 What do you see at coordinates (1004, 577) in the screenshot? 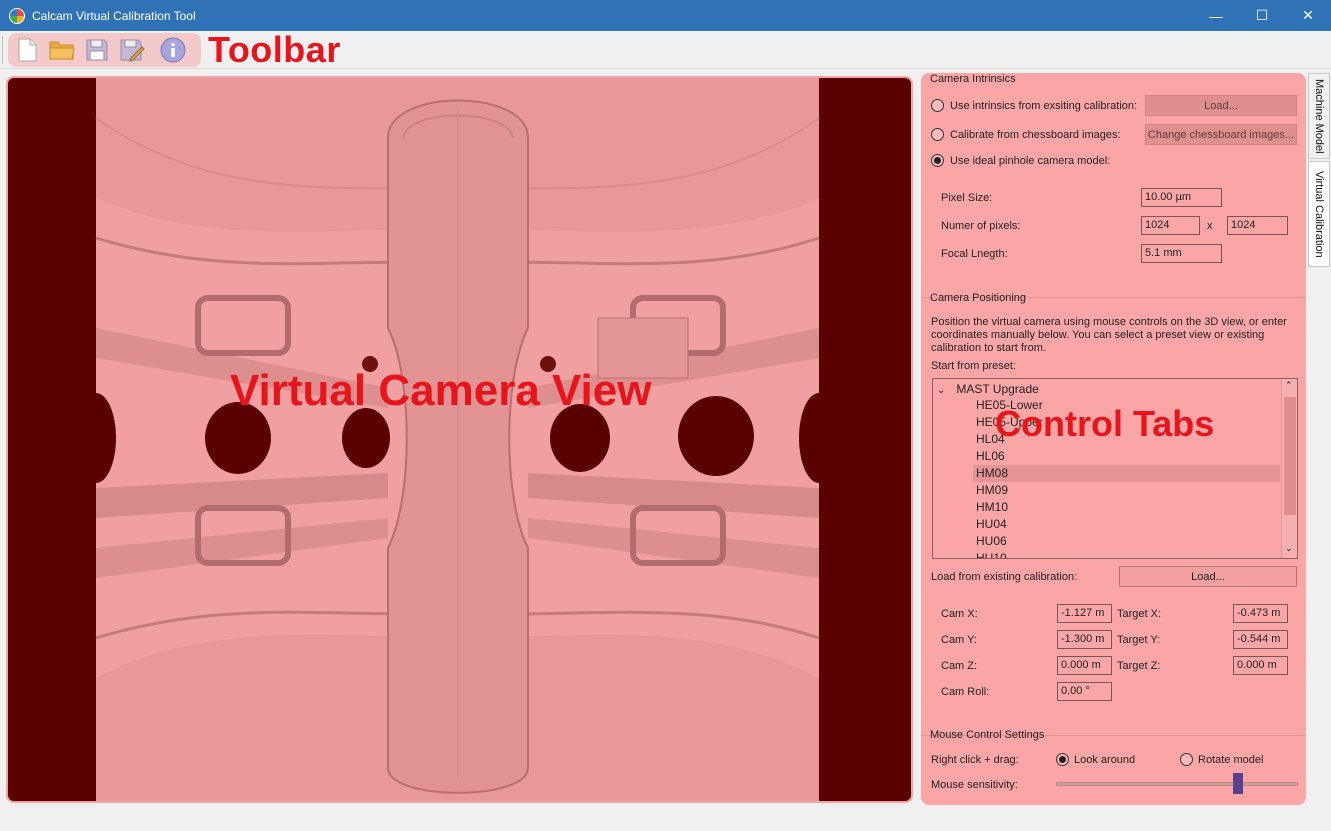
I see `load-existing-label: Load from existing calibration:` at bounding box center [1004, 577].